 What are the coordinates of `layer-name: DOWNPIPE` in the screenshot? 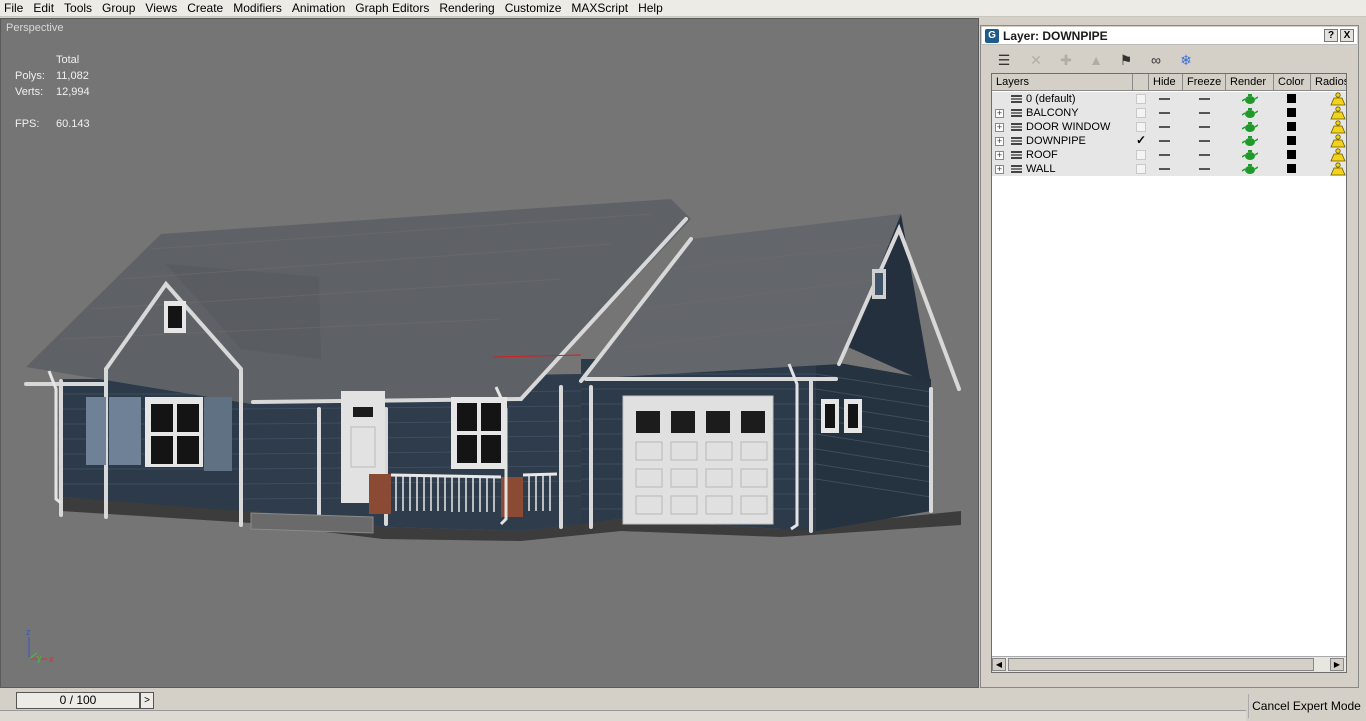 It's located at (1056, 141).